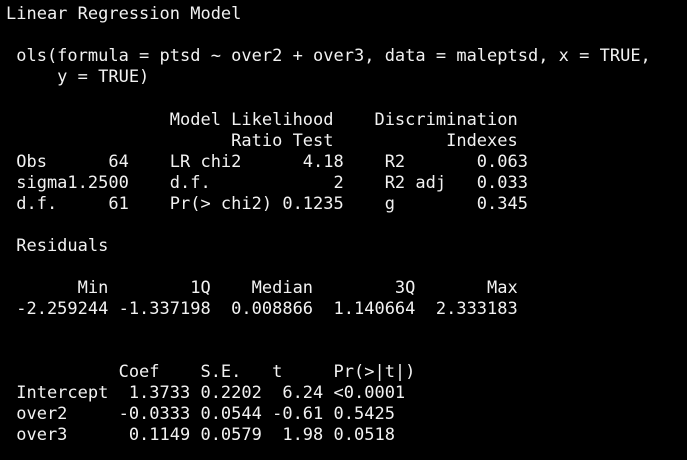  I want to click on coef-header: Coef S.E. t Pr(>|t|), so click(211, 372).